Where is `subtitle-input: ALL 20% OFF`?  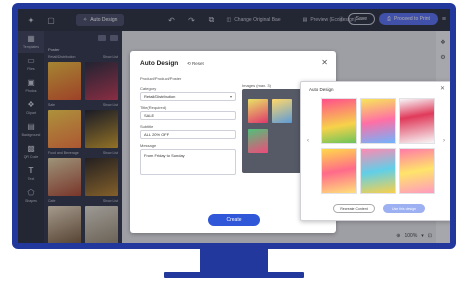 subtitle-input: ALL 20% OFF is located at coordinates (188, 134).